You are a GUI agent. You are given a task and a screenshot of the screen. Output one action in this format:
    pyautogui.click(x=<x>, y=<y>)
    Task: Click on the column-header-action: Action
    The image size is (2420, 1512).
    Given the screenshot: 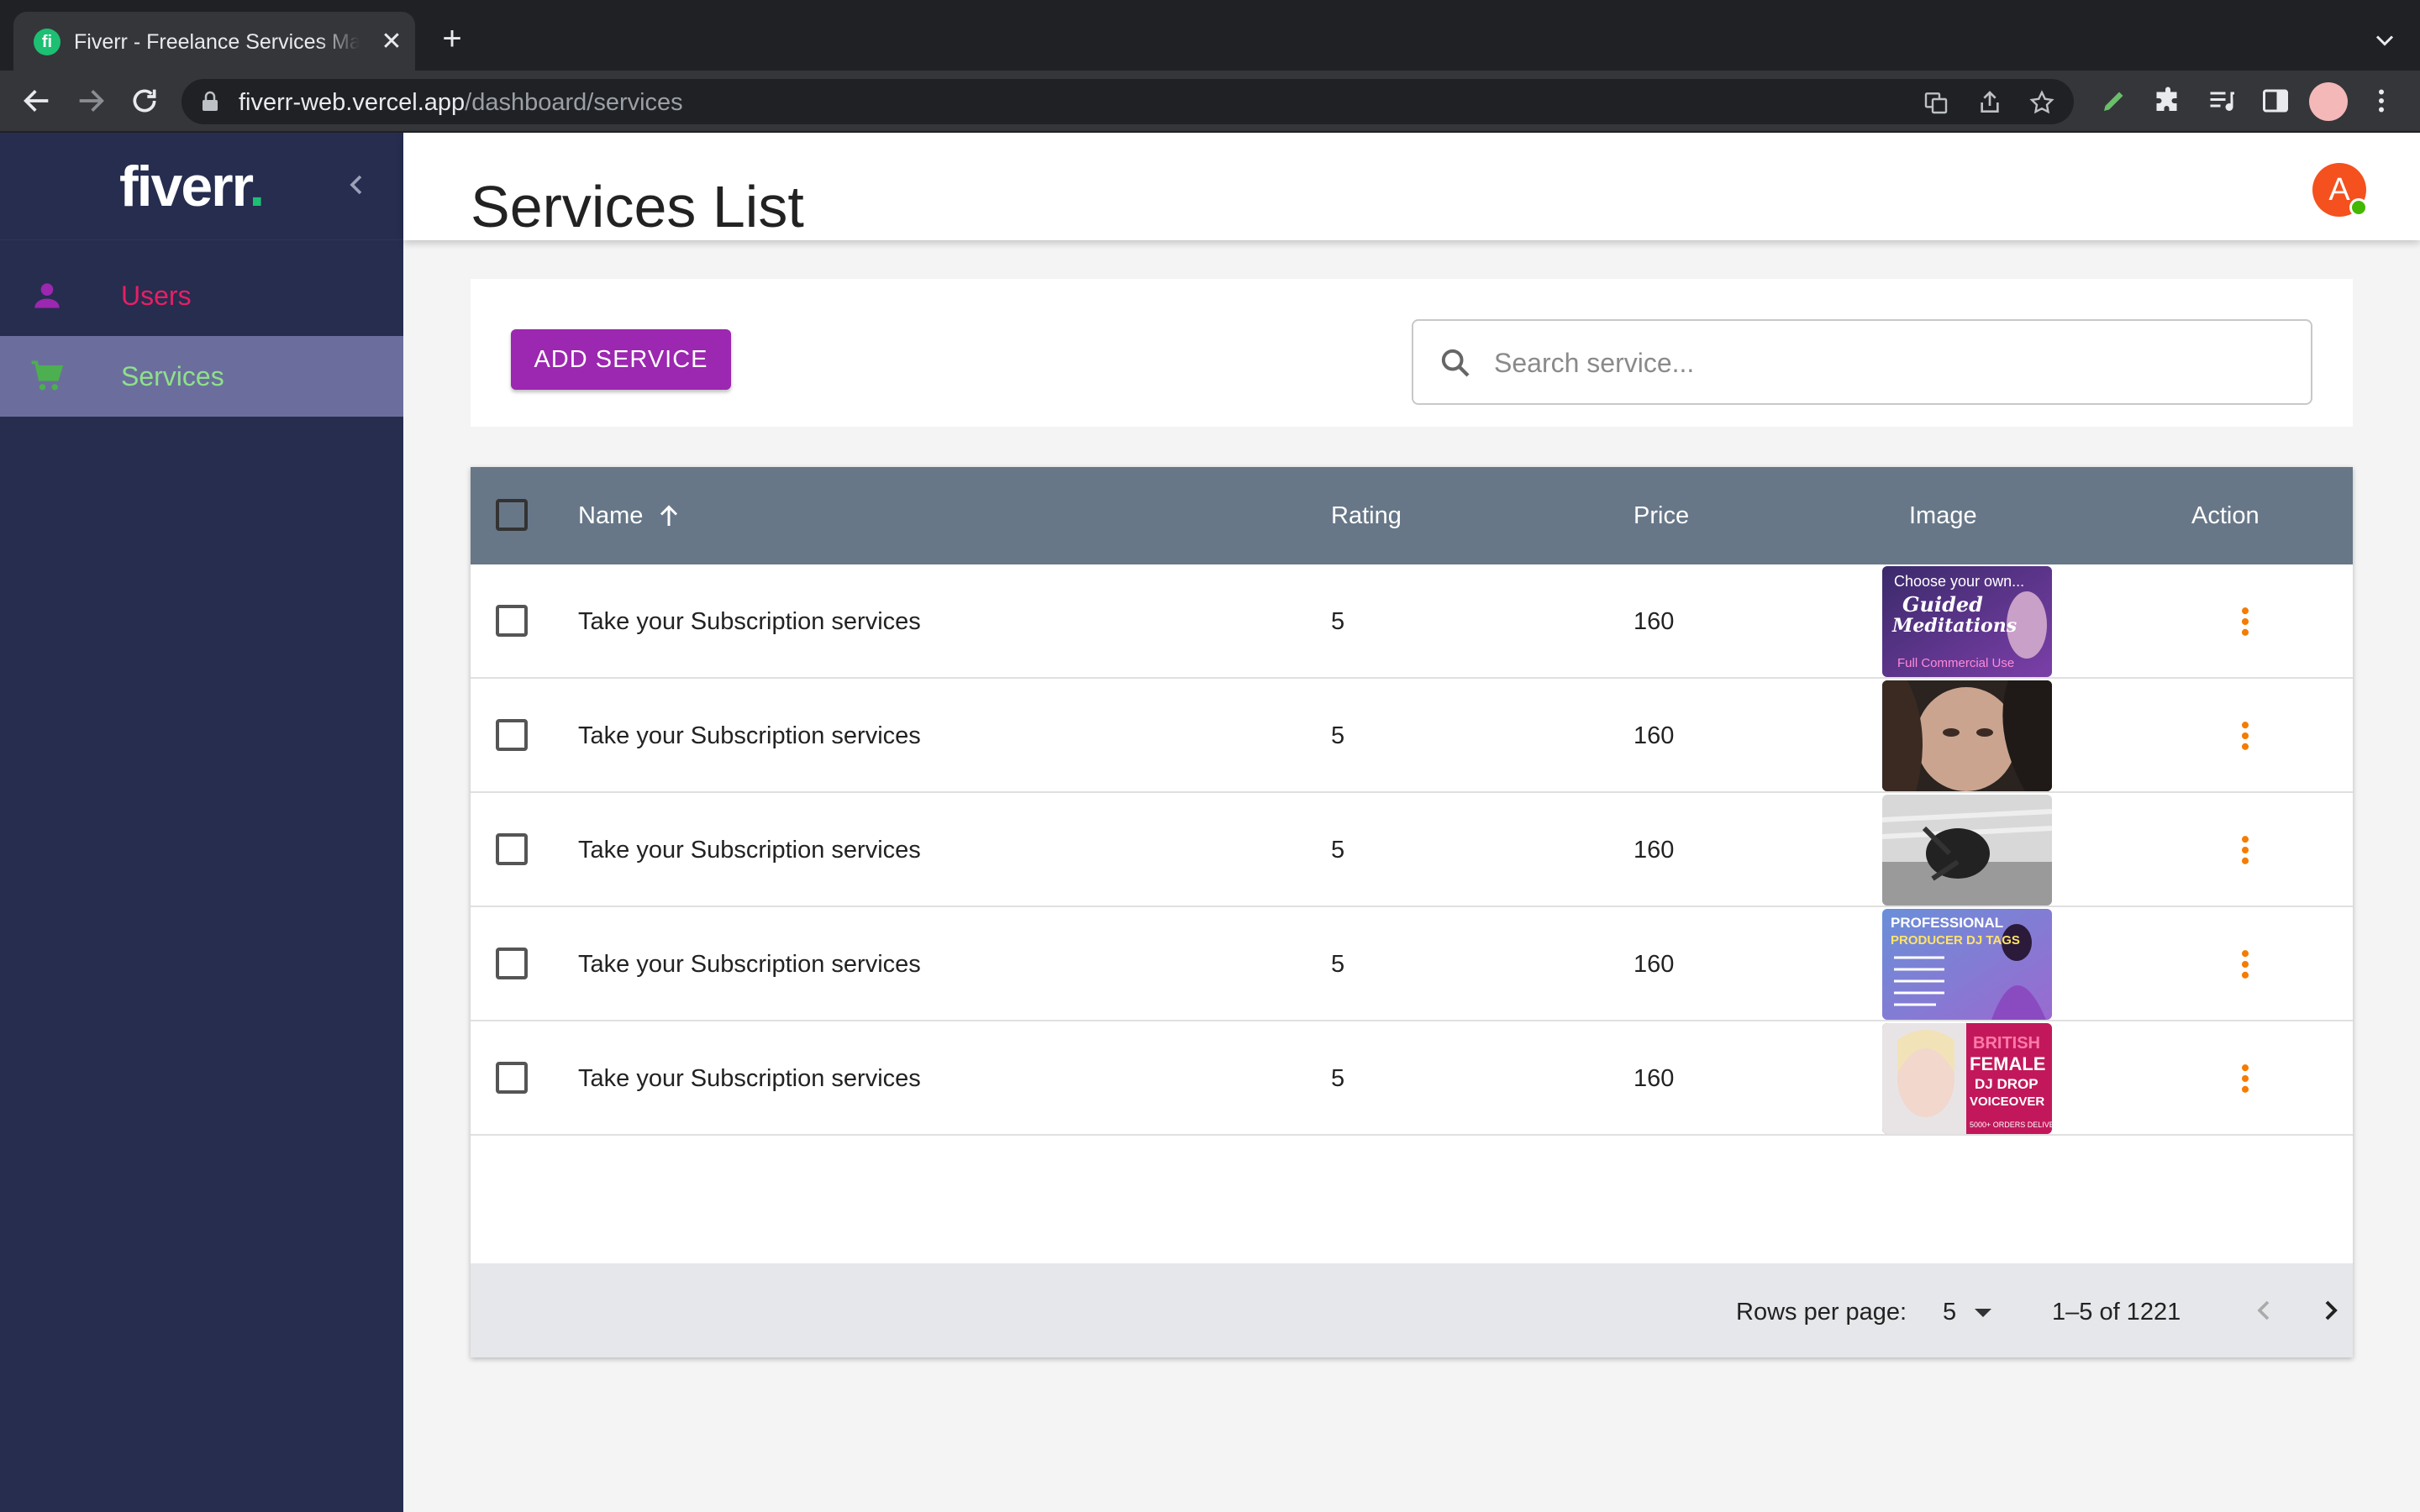 What is the action you would take?
    pyautogui.click(x=2225, y=515)
    